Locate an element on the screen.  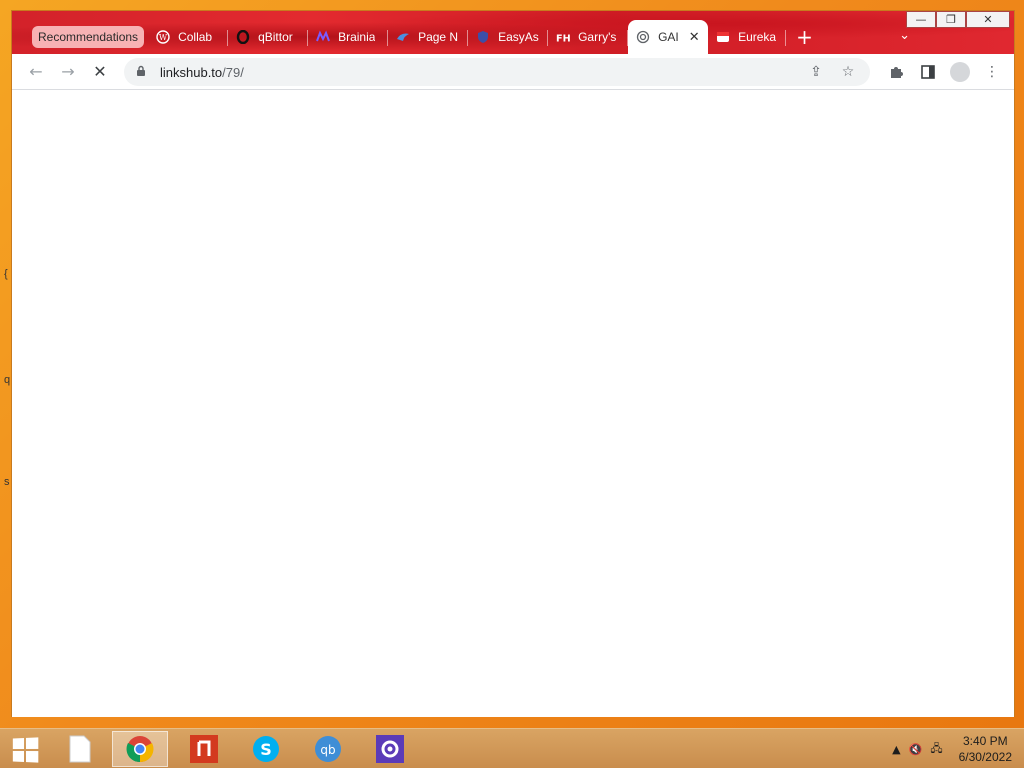
bird-icon is located at coordinates (403, 37).